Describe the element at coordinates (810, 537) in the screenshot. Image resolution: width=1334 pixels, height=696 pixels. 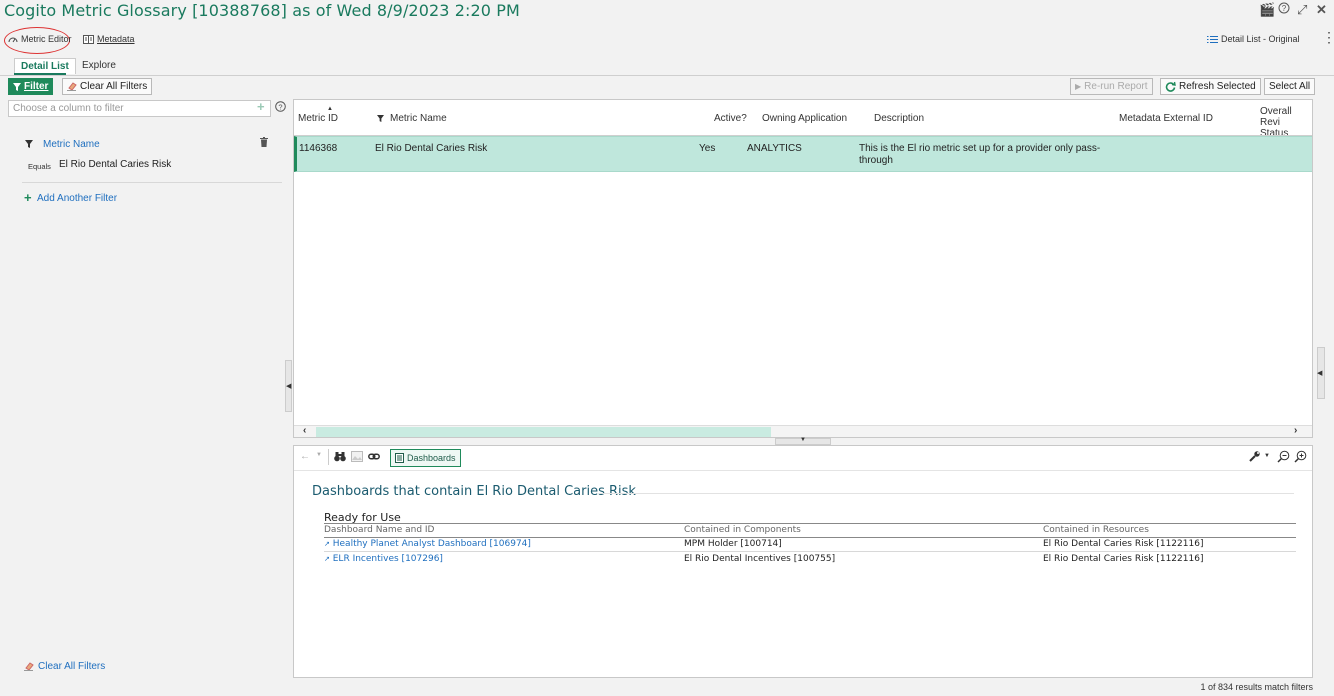
I see `table-header-rule` at that location.